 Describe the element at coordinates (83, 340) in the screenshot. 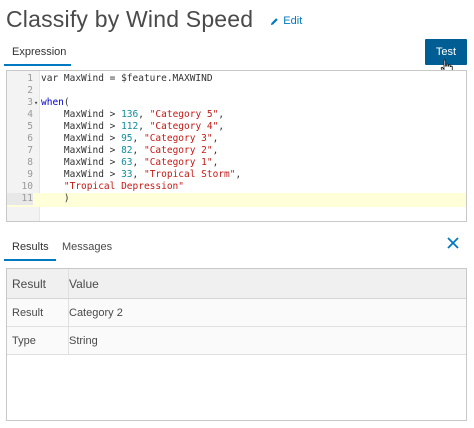

I see `row-value: String` at that location.